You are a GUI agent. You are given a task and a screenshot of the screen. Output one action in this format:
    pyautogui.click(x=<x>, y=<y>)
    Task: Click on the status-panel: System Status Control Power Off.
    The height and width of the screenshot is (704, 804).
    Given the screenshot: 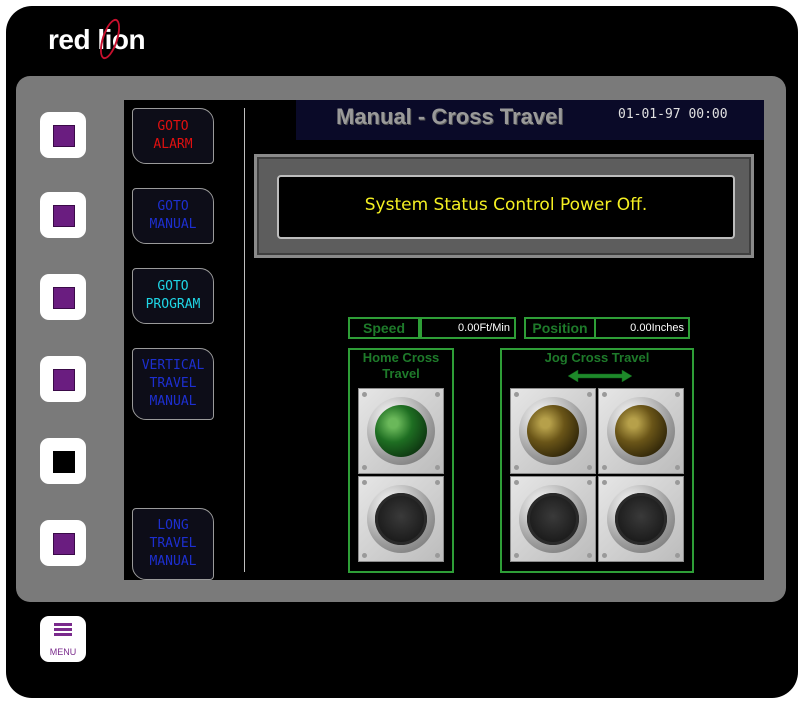 What is the action you would take?
    pyautogui.click(x=504, y=206)
    